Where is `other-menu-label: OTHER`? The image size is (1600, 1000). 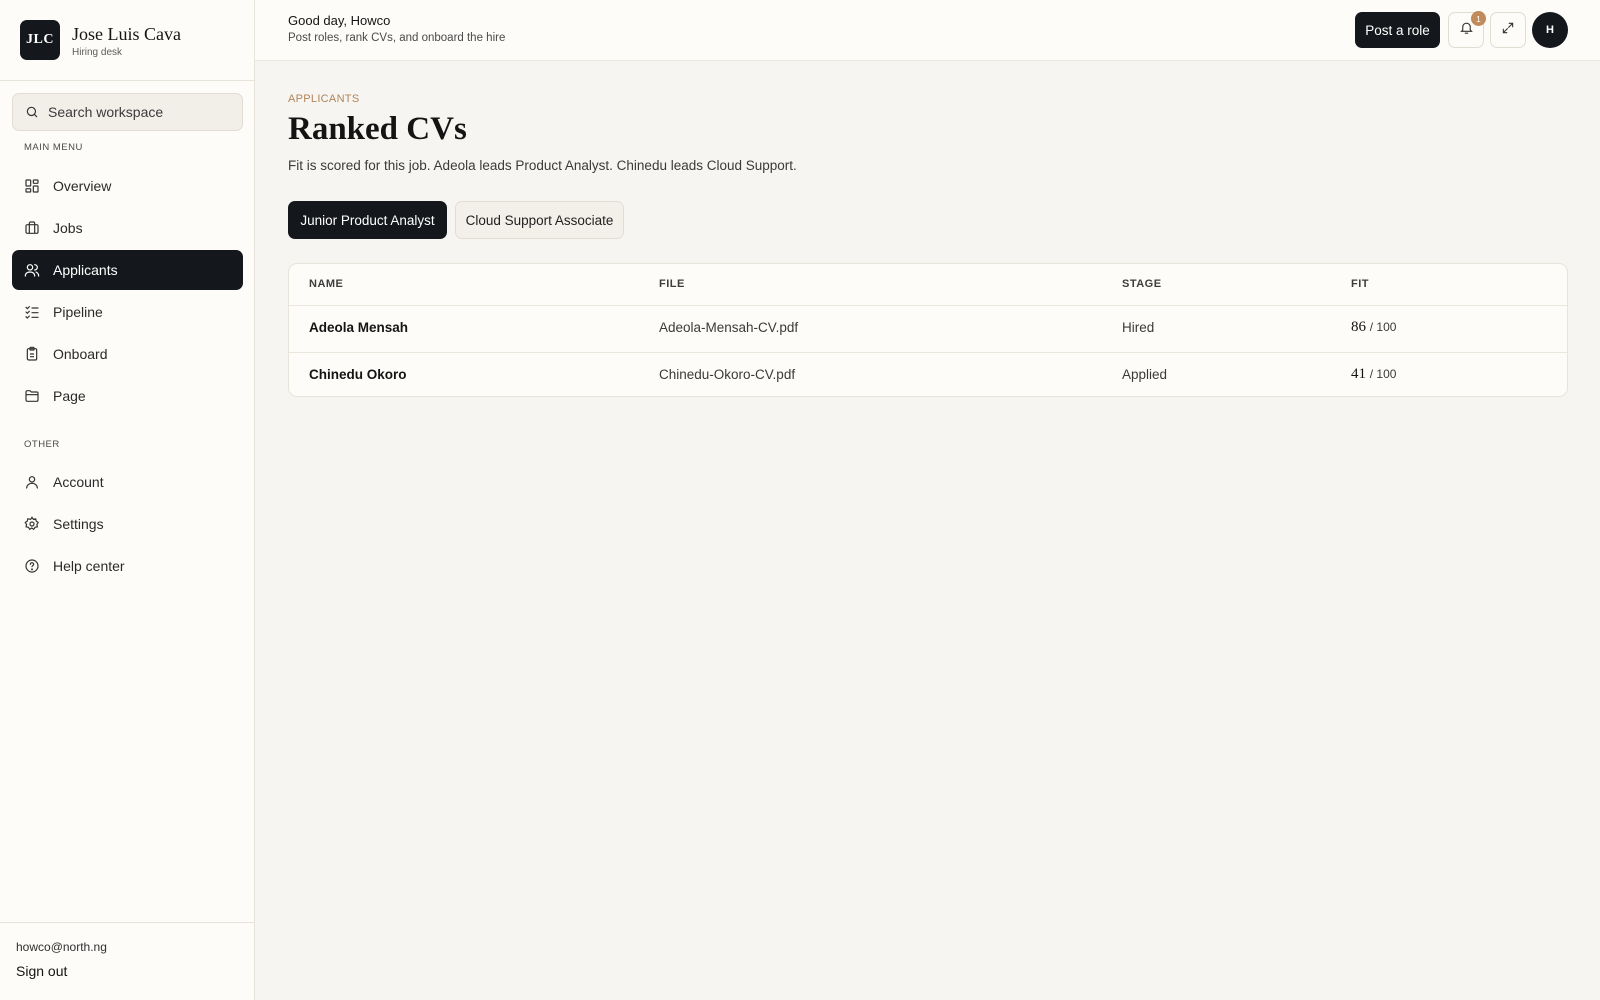 other-menu-label: OTHER is located at coordinates (42, 444).